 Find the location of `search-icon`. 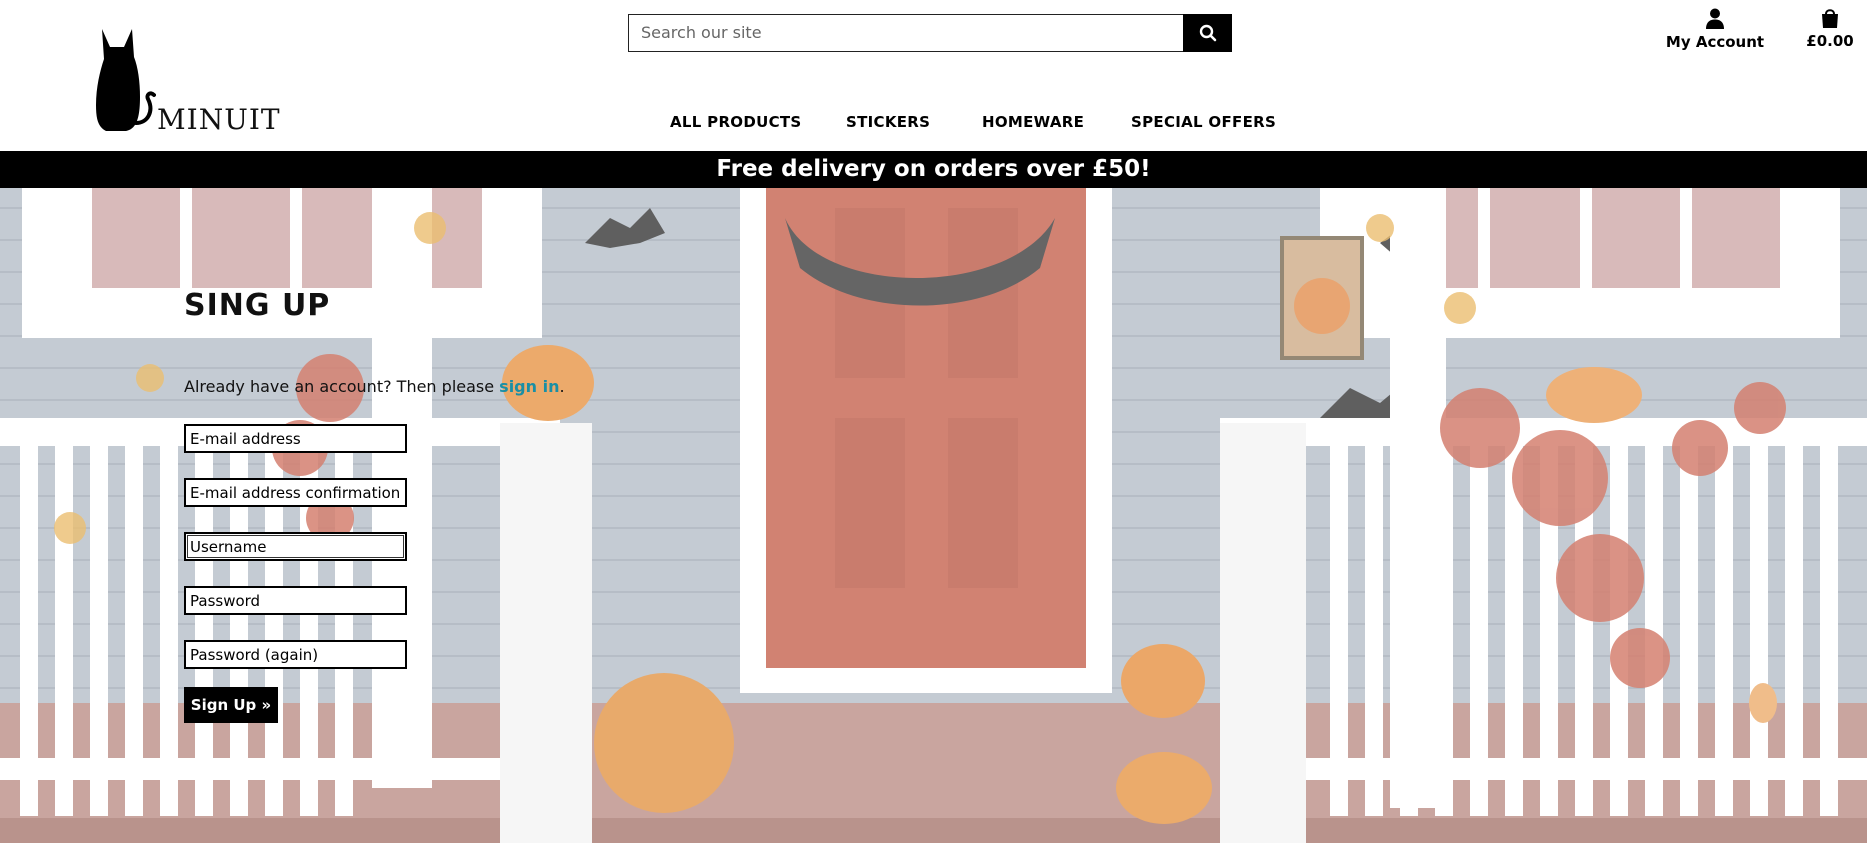

search-icon is located at coordinates (1207, 32).